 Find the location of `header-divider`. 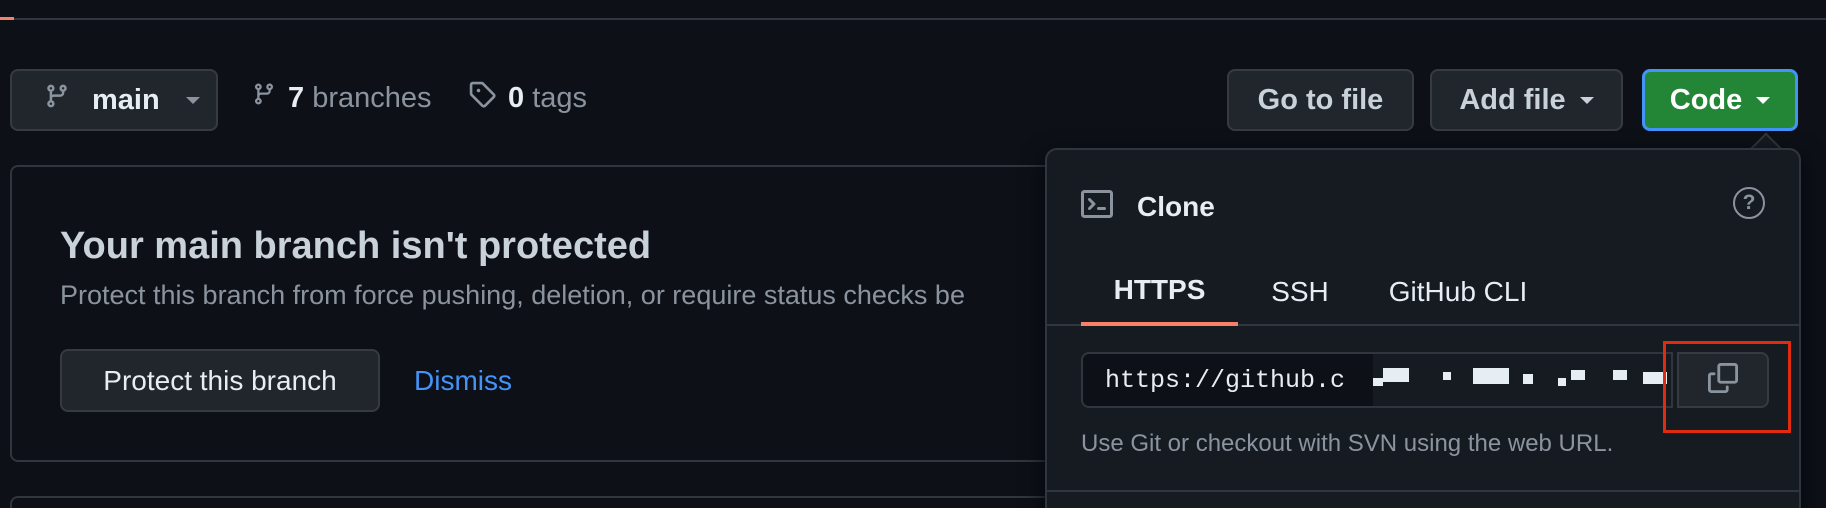

header-divider is located at coordinates (913, 19).